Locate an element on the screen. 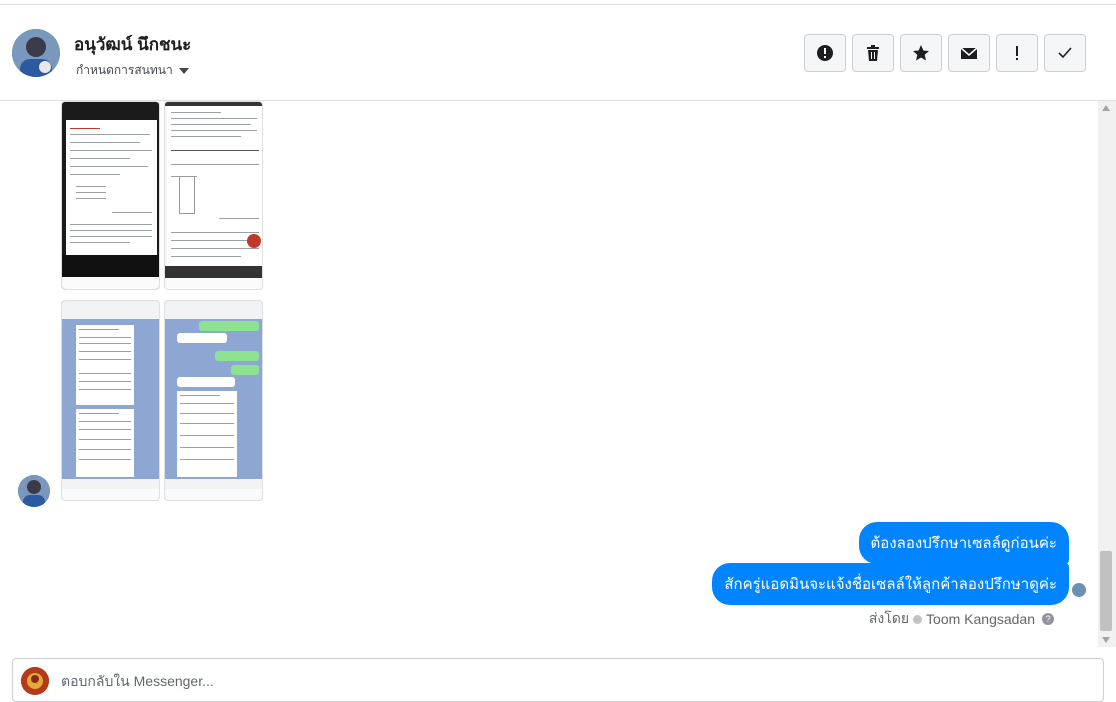  star-icon is located at coordinates (921, 53).